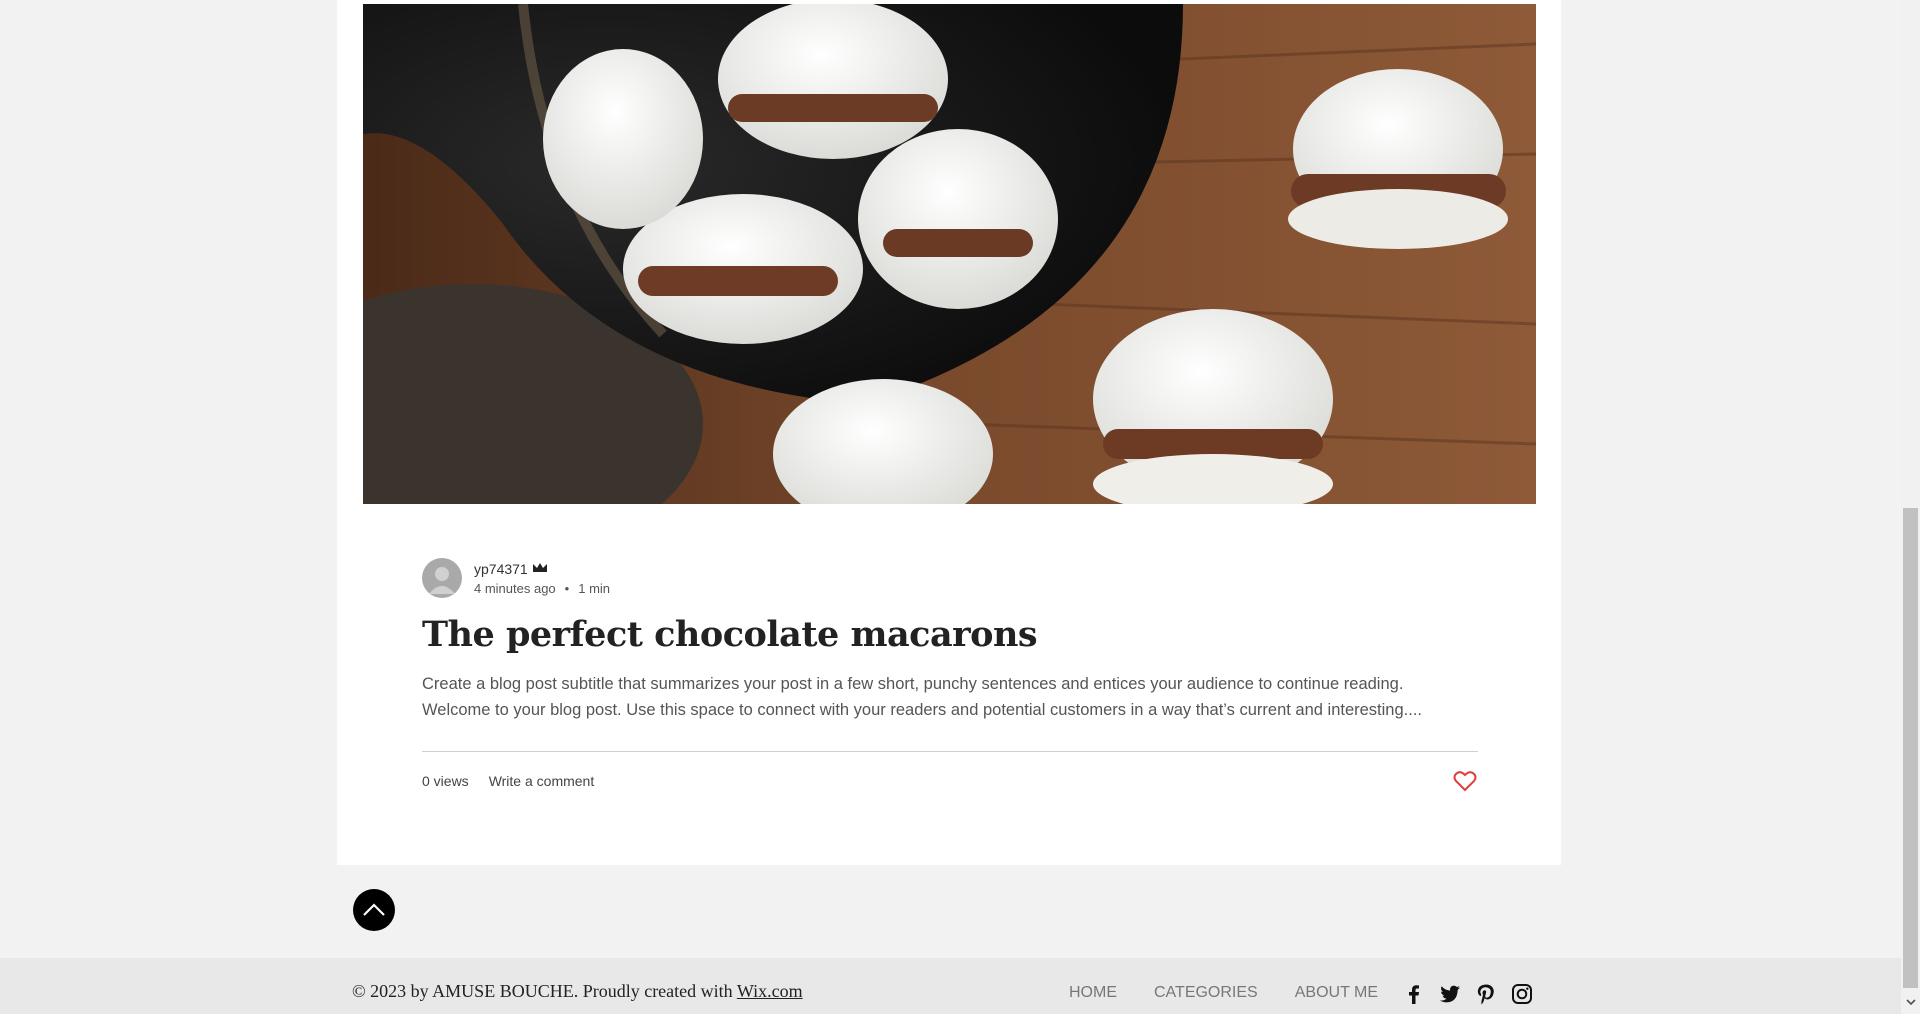 This screenshot has width=1920, height=1014. What do you see at coordinates (950, 751) in the screenshot?
I see `divider` at bounding box center [950, 751].